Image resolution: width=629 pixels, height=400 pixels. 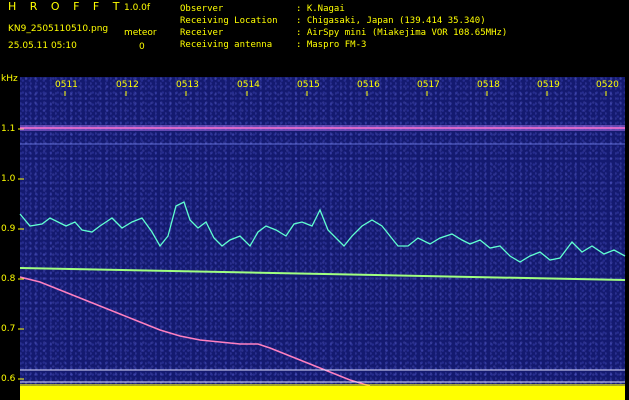 I want to click on signal-trace, so click(x=322, y=232).